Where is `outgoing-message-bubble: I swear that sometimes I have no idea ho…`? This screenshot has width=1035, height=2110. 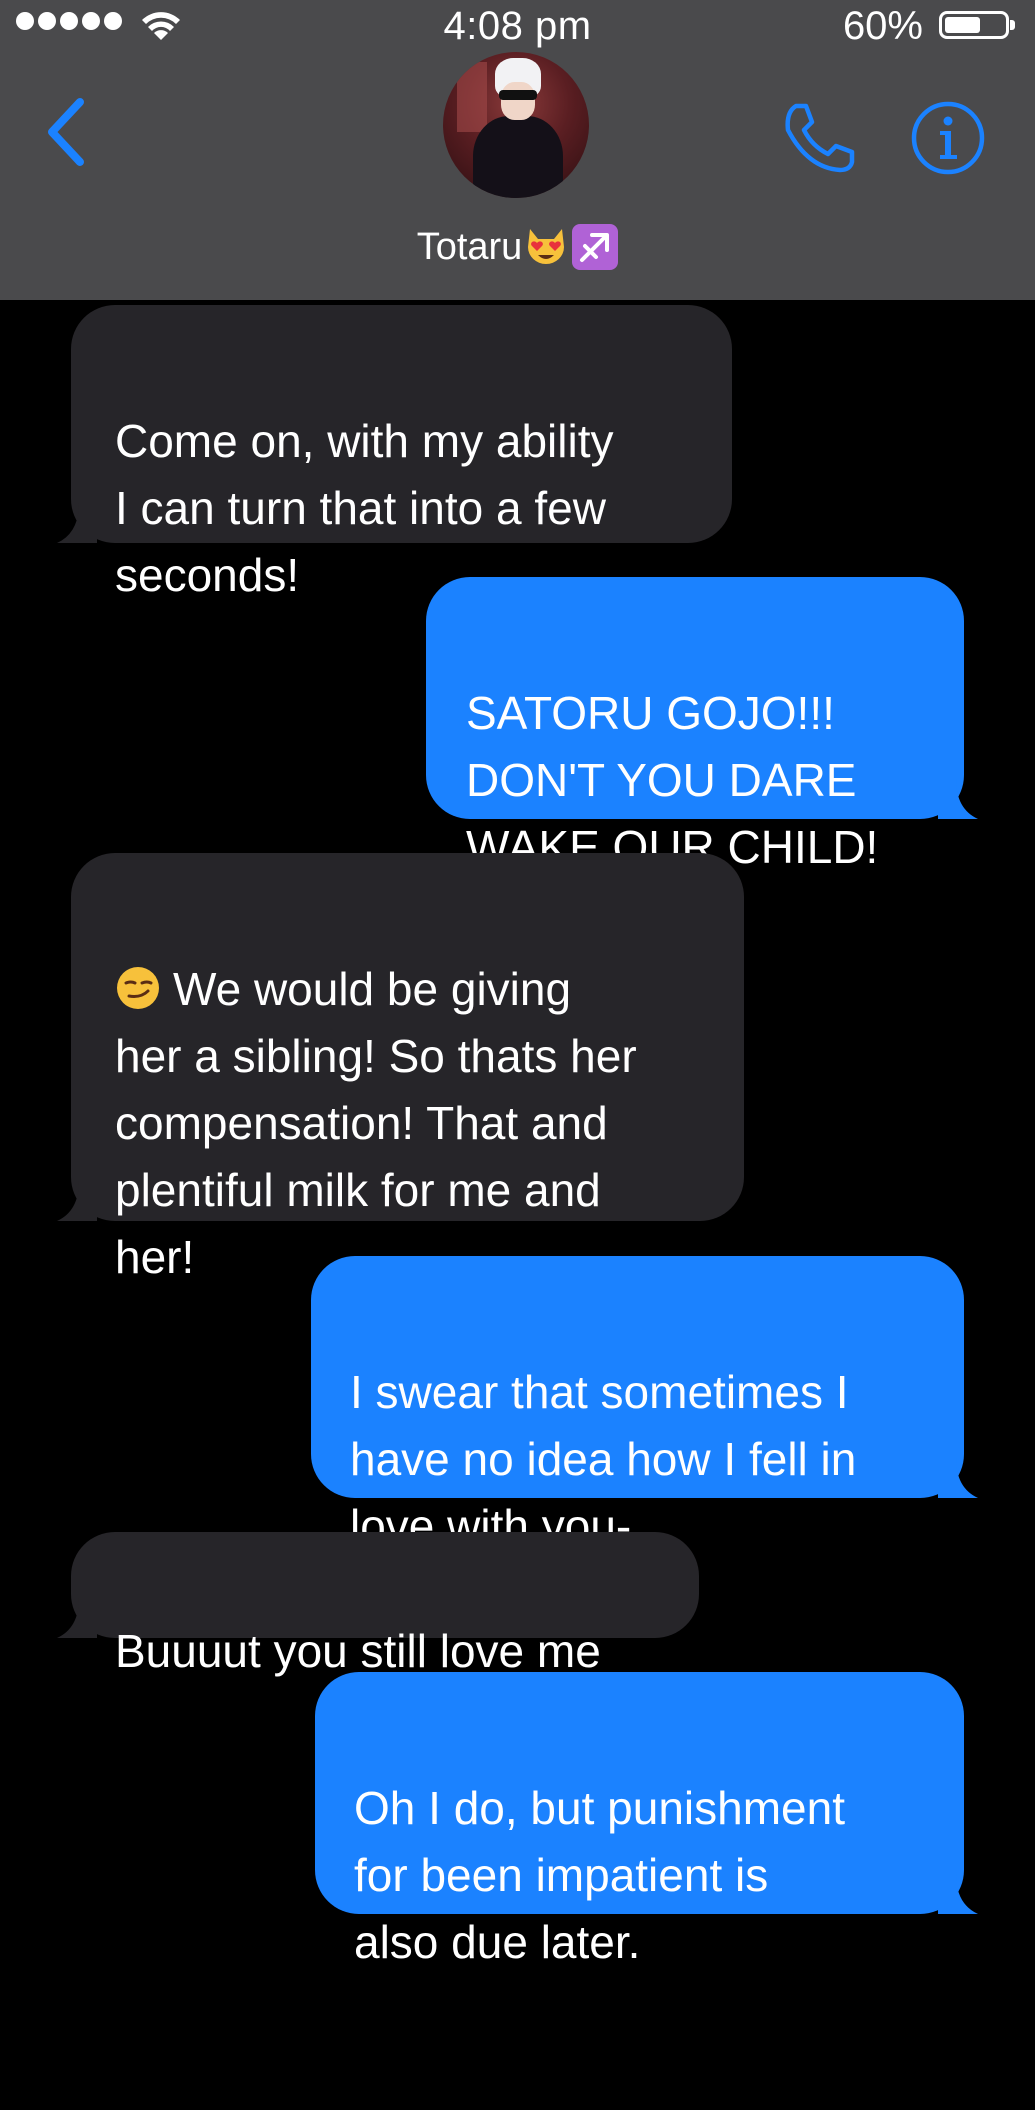 outgoing-message-bubble: I swear that sometimes I have no idea ho… is located at coordinates (644, 1404).